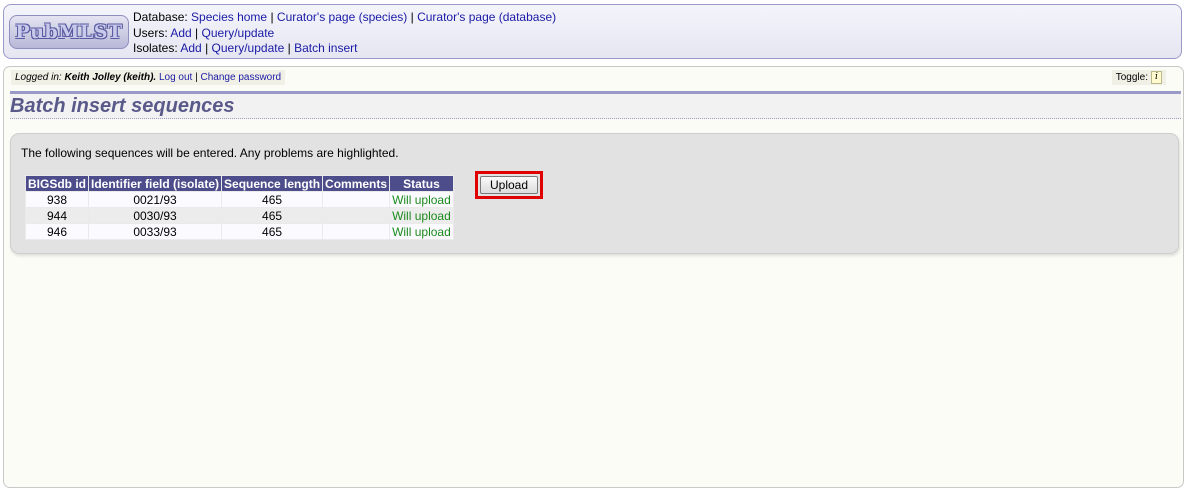 This screenshot has width=1188, height=488. What do you see at coordinates (38, 77) in the screenshot?
I see `logged-in-label: Logged in:` at bounding box center [38, 77].